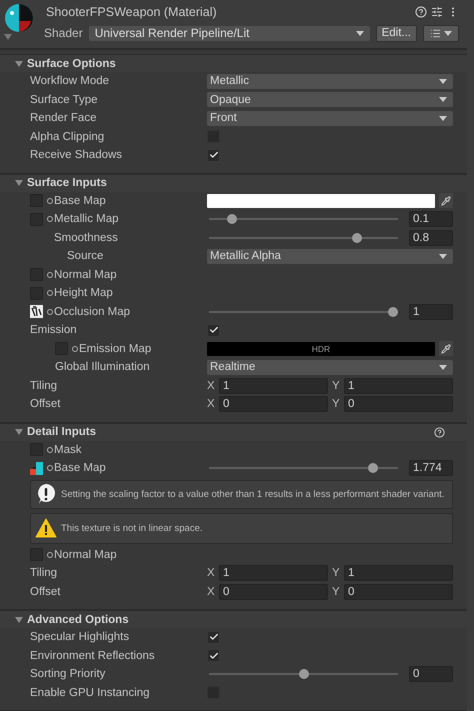 This screenshot has height=711, width=474. I want to click on material-preview-icon, so click(19, 18).